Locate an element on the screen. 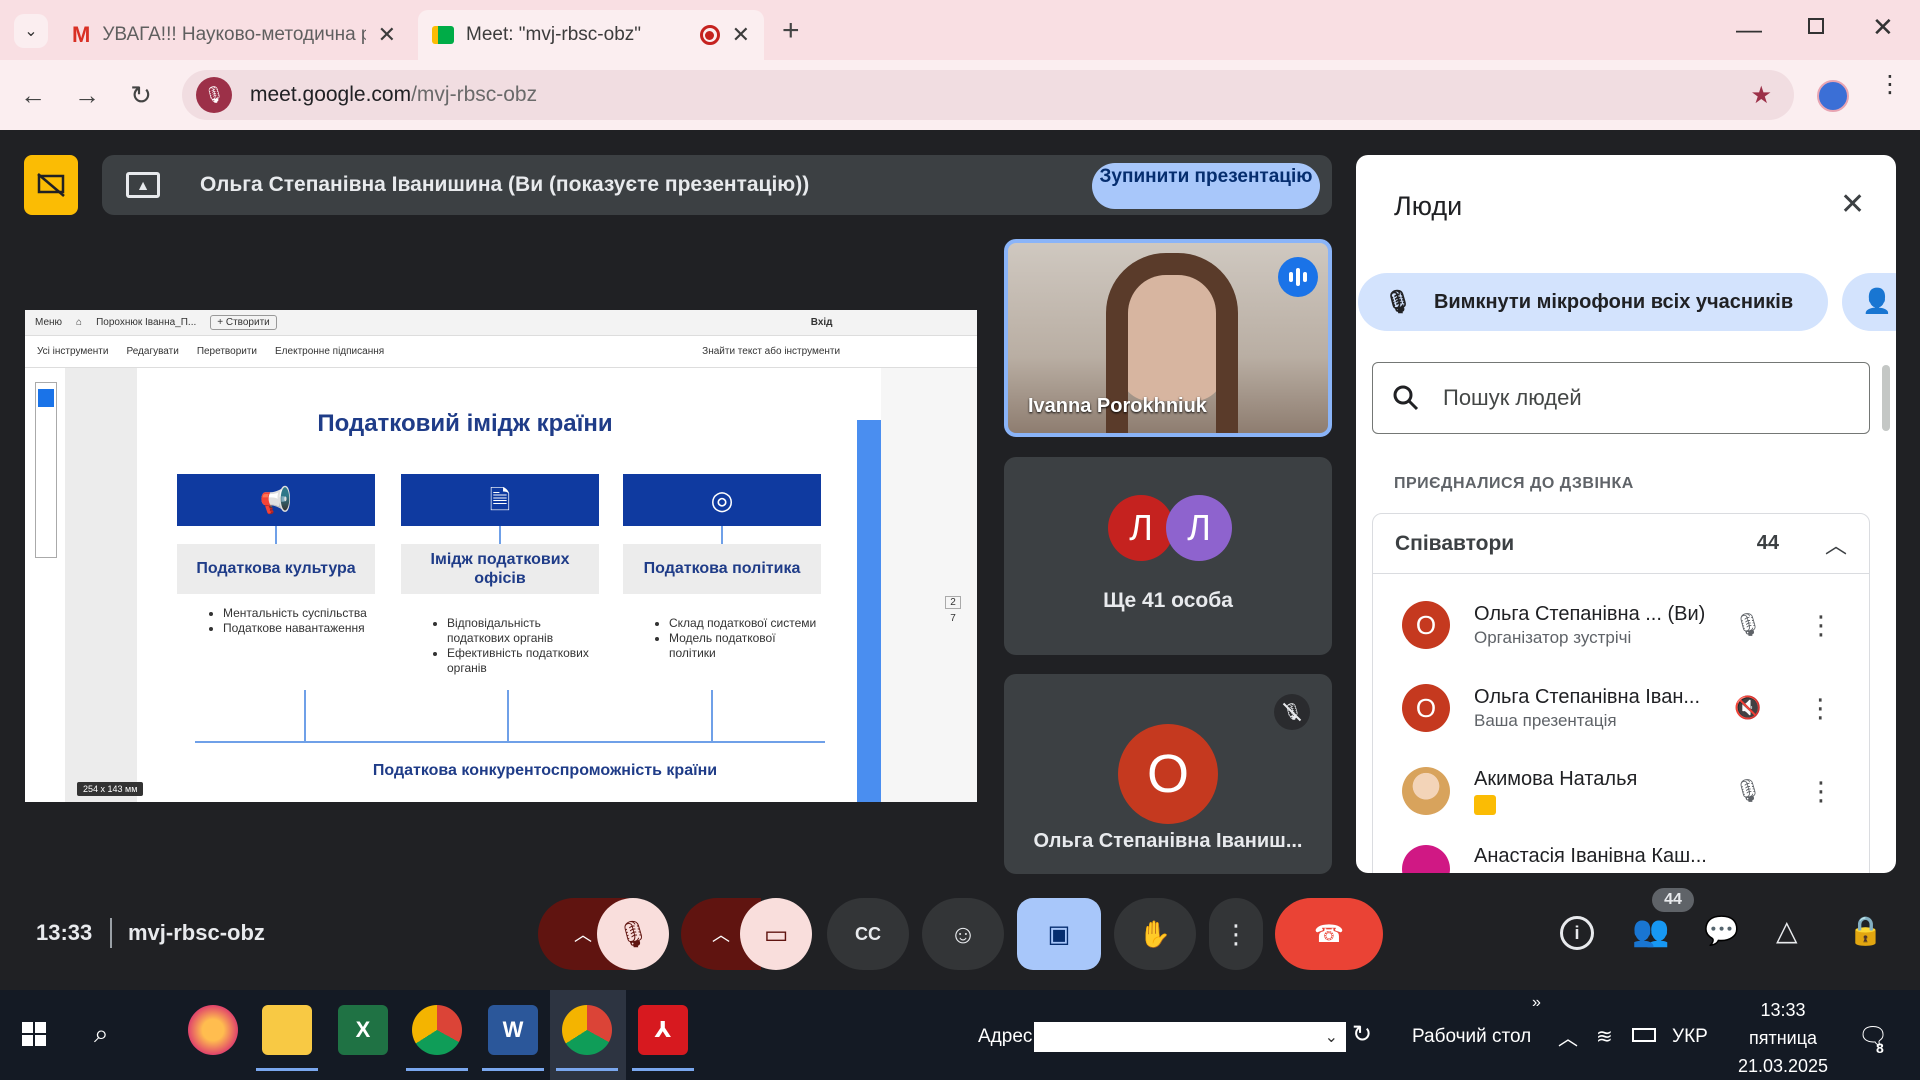 The image size is (1920, 1080). more-options-button: ⋮ is located at coordinates (1236, 934).